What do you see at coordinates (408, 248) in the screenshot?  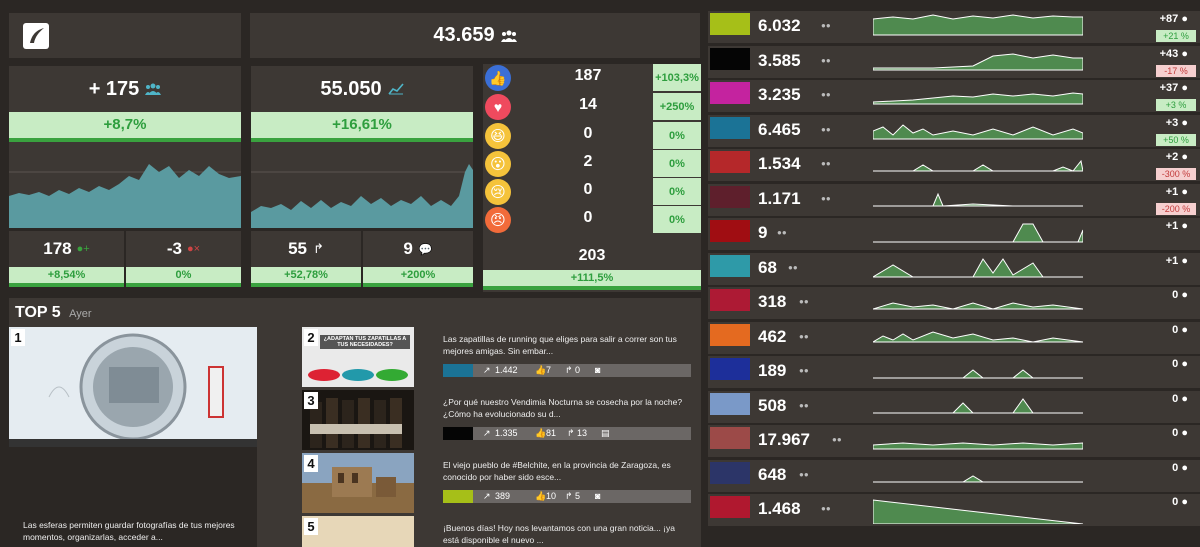 I see `comments-value: 9` at bounding box center [408, 248].